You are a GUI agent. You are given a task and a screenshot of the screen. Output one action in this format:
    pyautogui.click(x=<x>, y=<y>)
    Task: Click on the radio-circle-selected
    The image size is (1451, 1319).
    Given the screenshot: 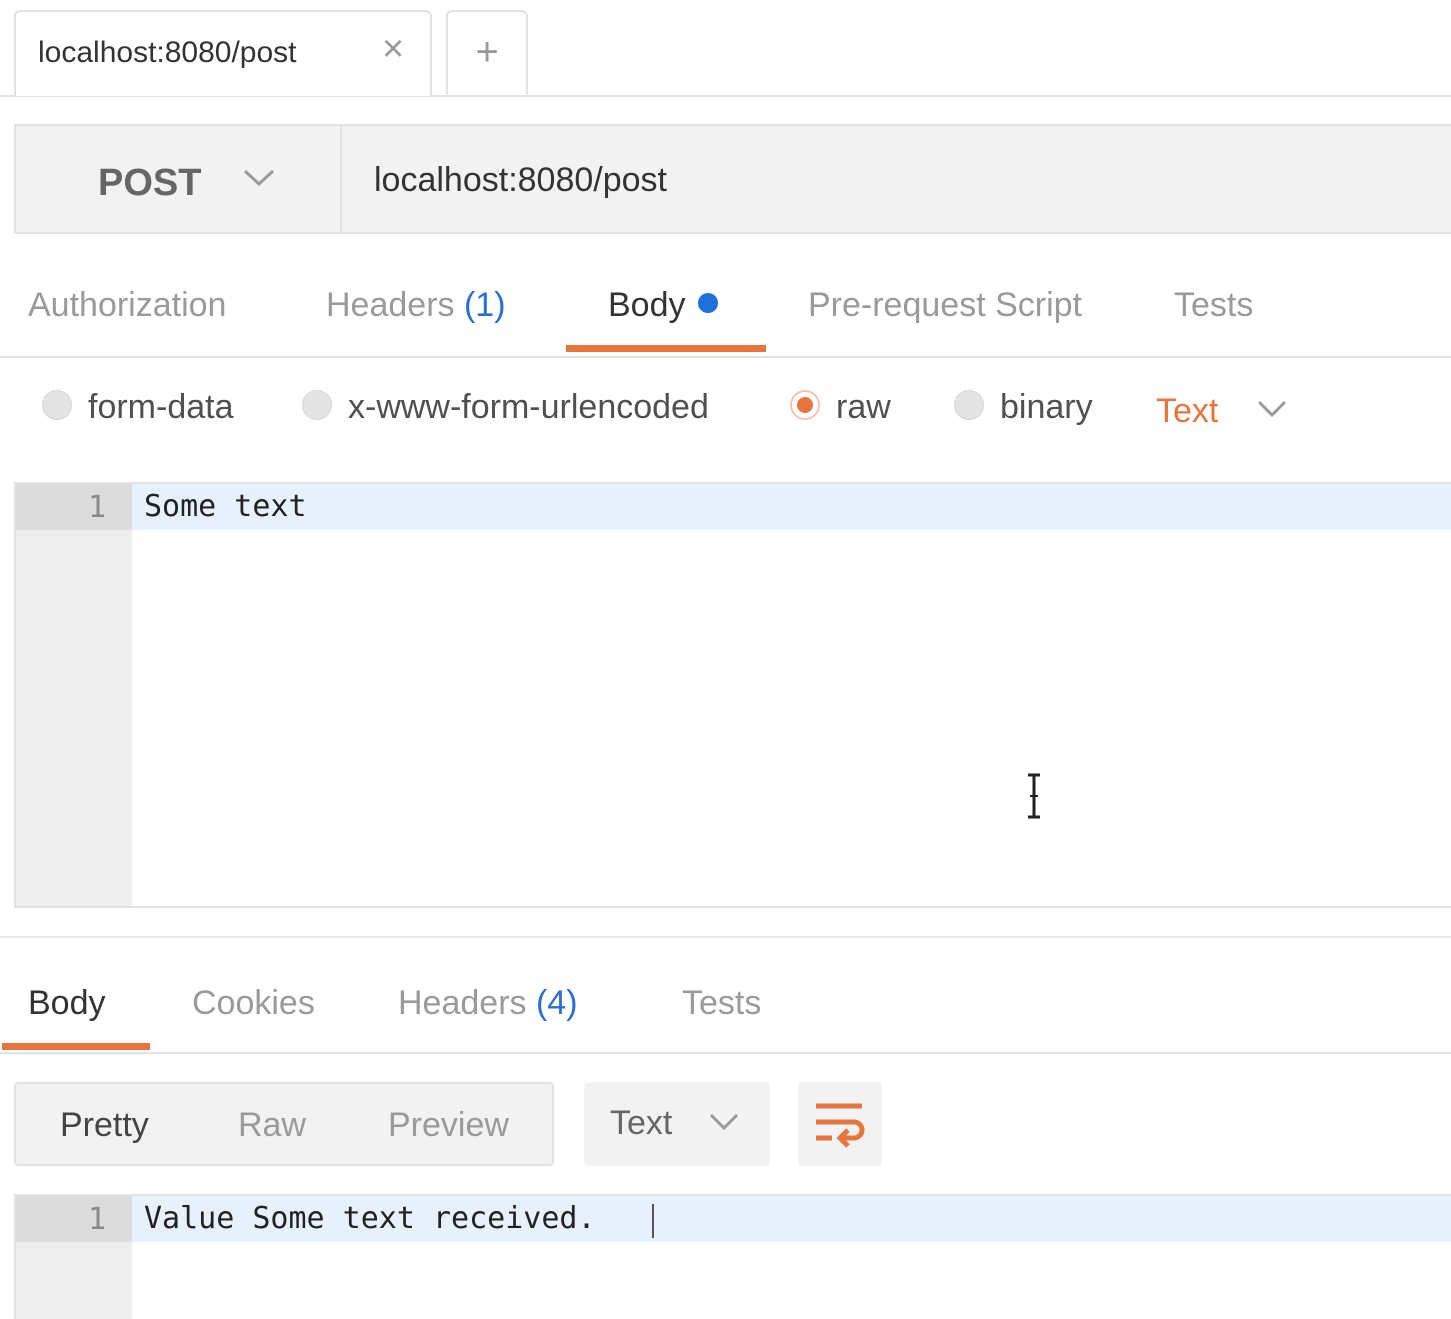 What is the action you would take?
    pyautogui.click(x=805, y=405)
    